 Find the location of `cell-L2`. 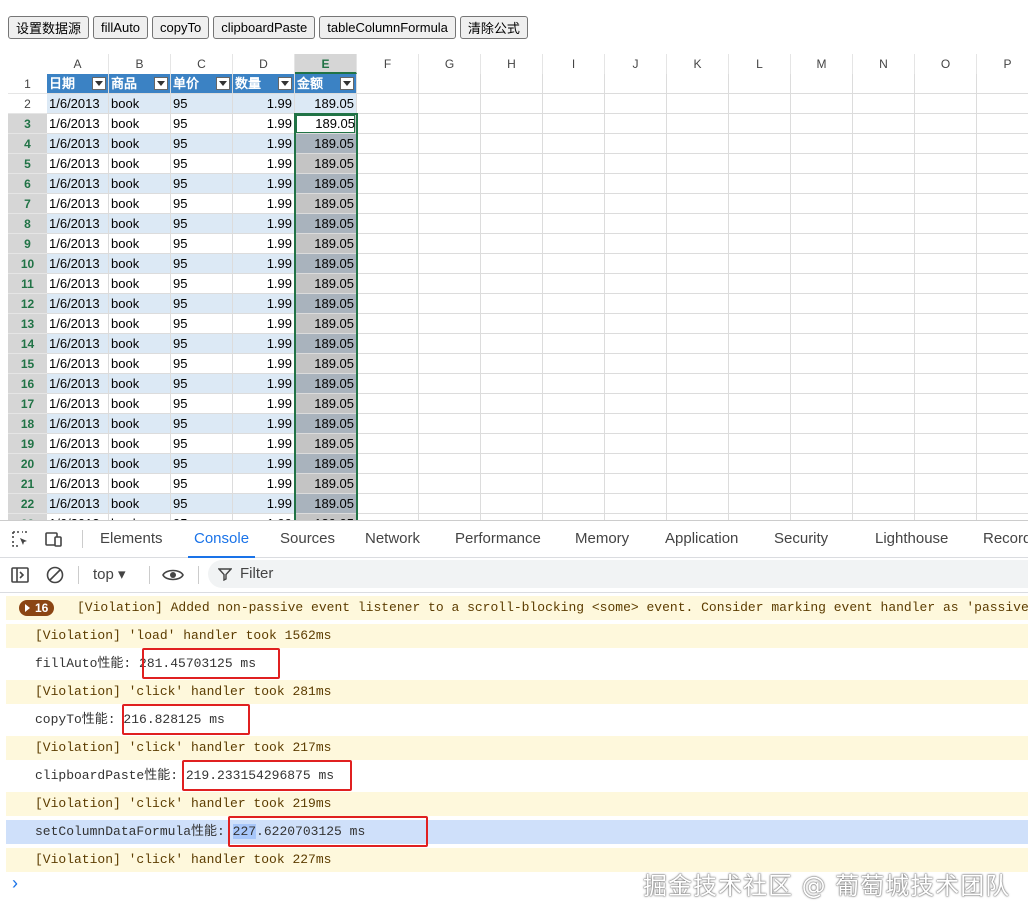

cell-L2 is located at coordinates (760, 104).